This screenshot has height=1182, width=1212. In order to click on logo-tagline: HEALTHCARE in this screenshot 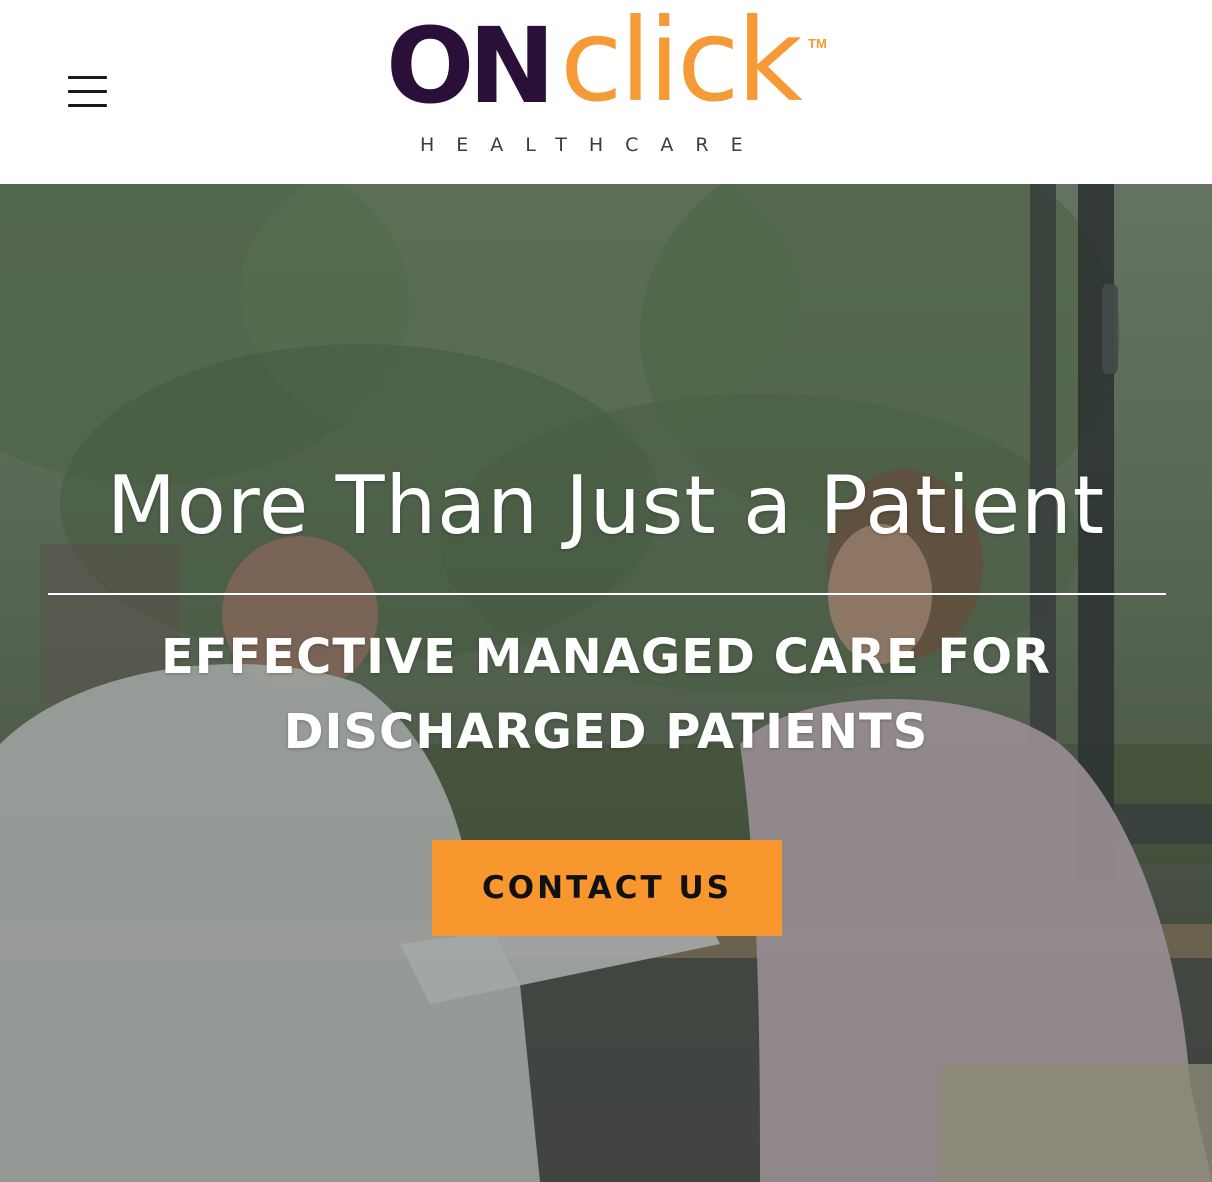, I will do `click(592, 145)`.